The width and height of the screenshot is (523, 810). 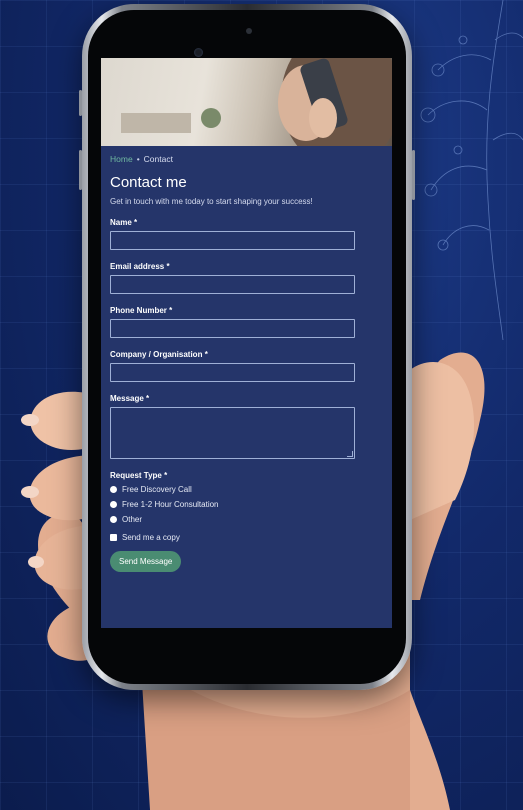 I want to click on request-type-label-text: Request Type, so click(x=136, y=475).